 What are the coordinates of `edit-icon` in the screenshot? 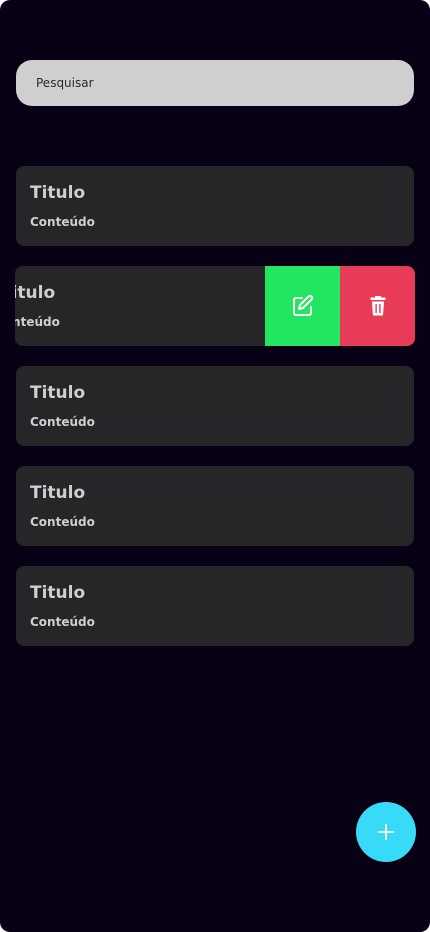 It's located at (302, 305).